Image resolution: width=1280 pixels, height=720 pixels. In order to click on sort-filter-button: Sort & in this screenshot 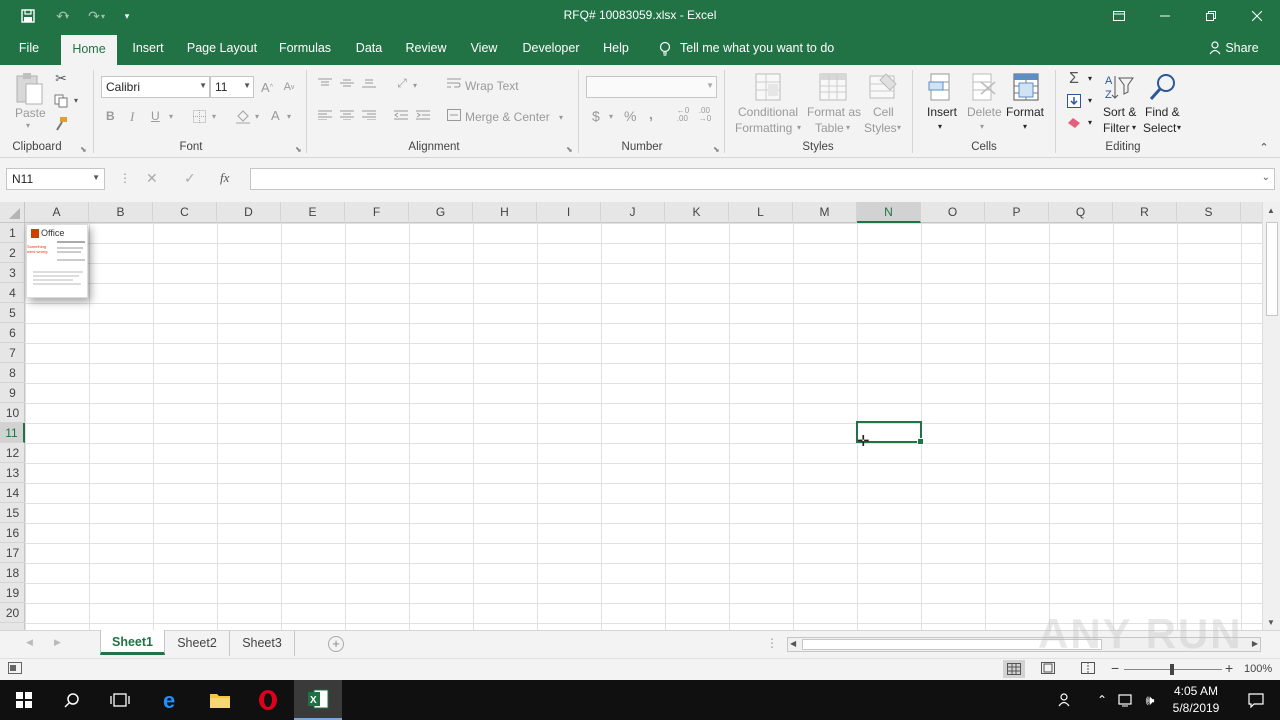, I will do `click(1119, 112)`.